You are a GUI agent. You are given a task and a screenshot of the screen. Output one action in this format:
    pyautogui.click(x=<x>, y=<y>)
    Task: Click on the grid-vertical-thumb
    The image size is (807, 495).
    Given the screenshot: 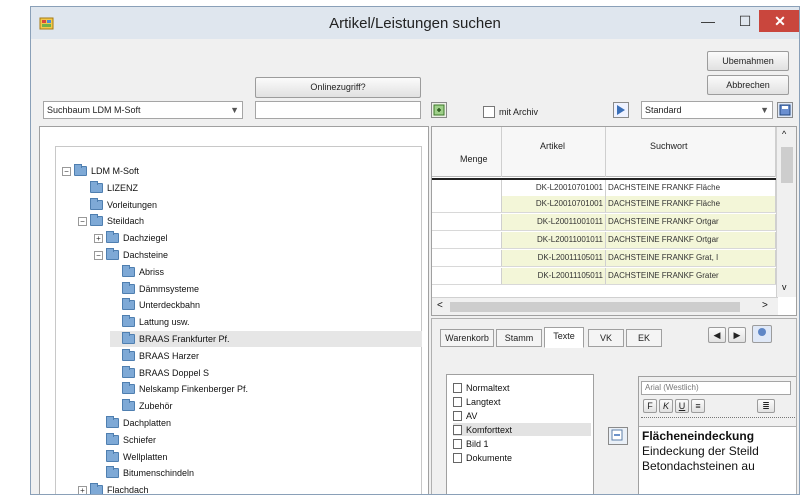 What is the action you would take?
    pyautogui.click(x=787, y=165)
    